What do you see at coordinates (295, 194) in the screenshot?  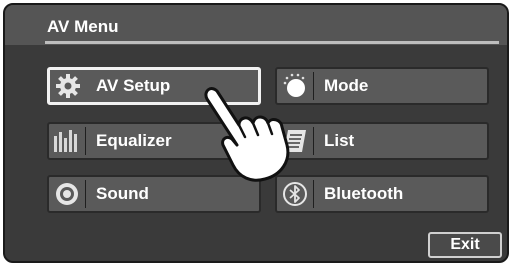 I see `bluetooth-icon` at bounding box center [295, 194].